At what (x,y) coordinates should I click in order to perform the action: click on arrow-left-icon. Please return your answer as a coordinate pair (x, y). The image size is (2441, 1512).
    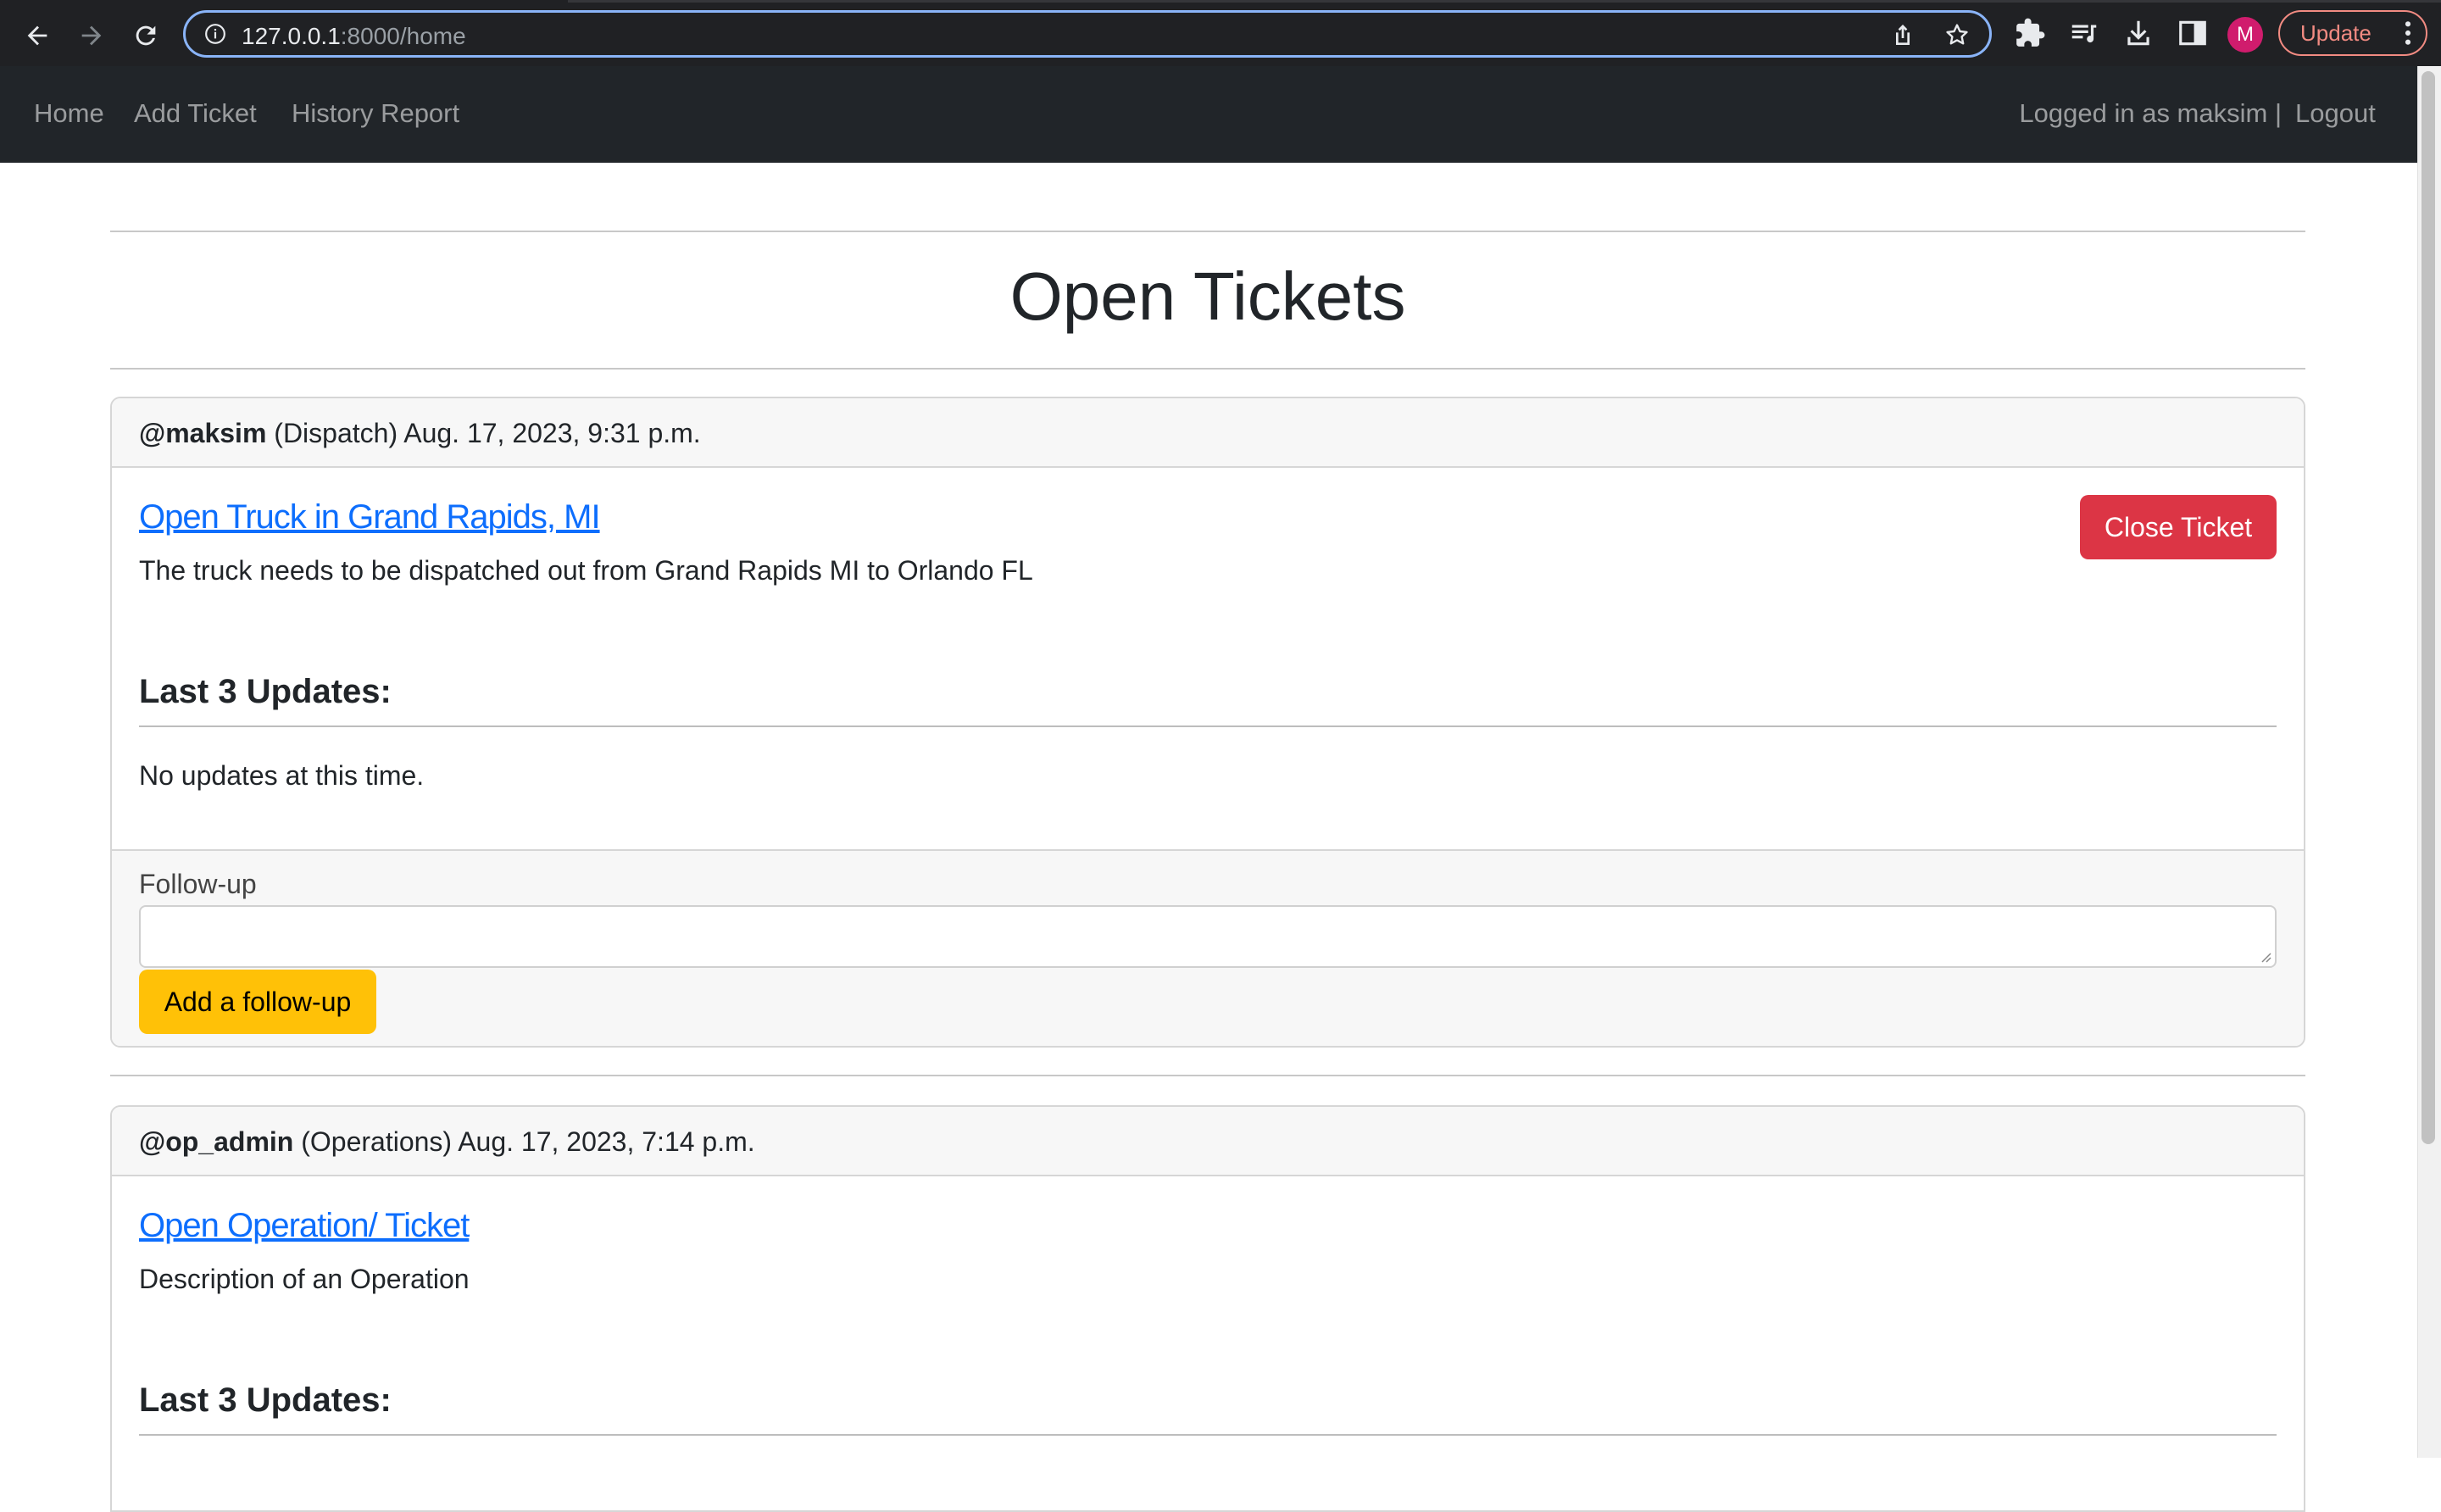
    Looking at the image, I should click on (37, 36).